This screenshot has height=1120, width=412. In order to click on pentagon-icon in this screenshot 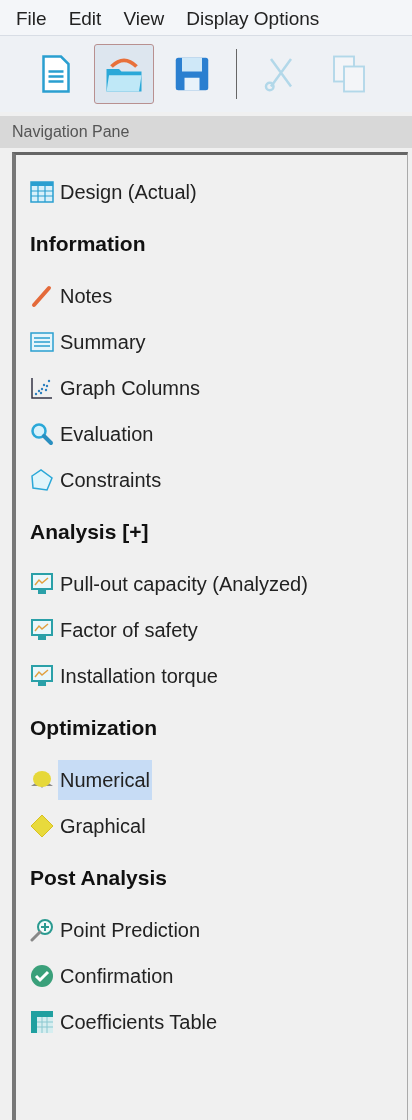, I will do `click(42, 480)`.